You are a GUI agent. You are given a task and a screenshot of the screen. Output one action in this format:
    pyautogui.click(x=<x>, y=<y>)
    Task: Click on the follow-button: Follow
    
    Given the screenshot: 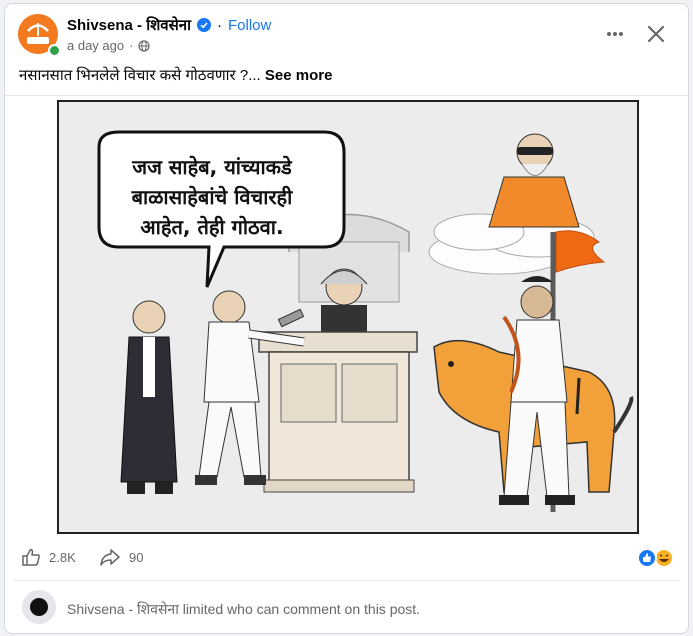 What is the action you would take?
    pyautogui.click(x=249, y=25)
    